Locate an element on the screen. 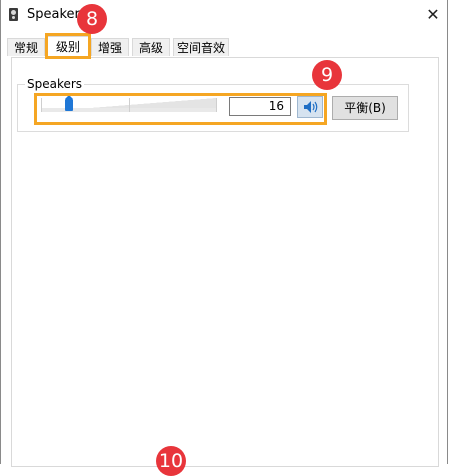 This screenshot has width=450, height=476. tab-general: 常规 is located at coordinates (26, 47).